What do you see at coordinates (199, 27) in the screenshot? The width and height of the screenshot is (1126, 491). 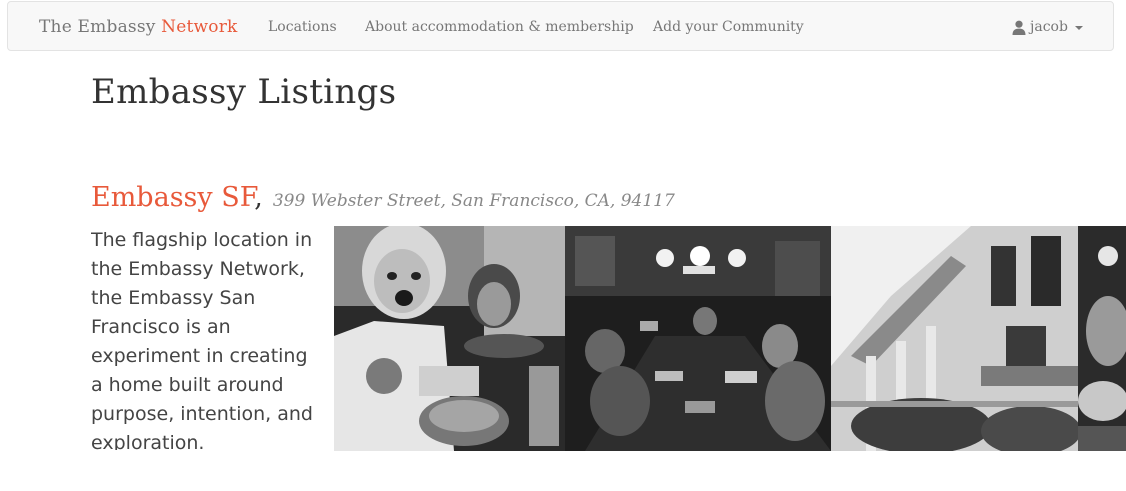 I see `brand-accent: Network` at bounding box center [199, 27].